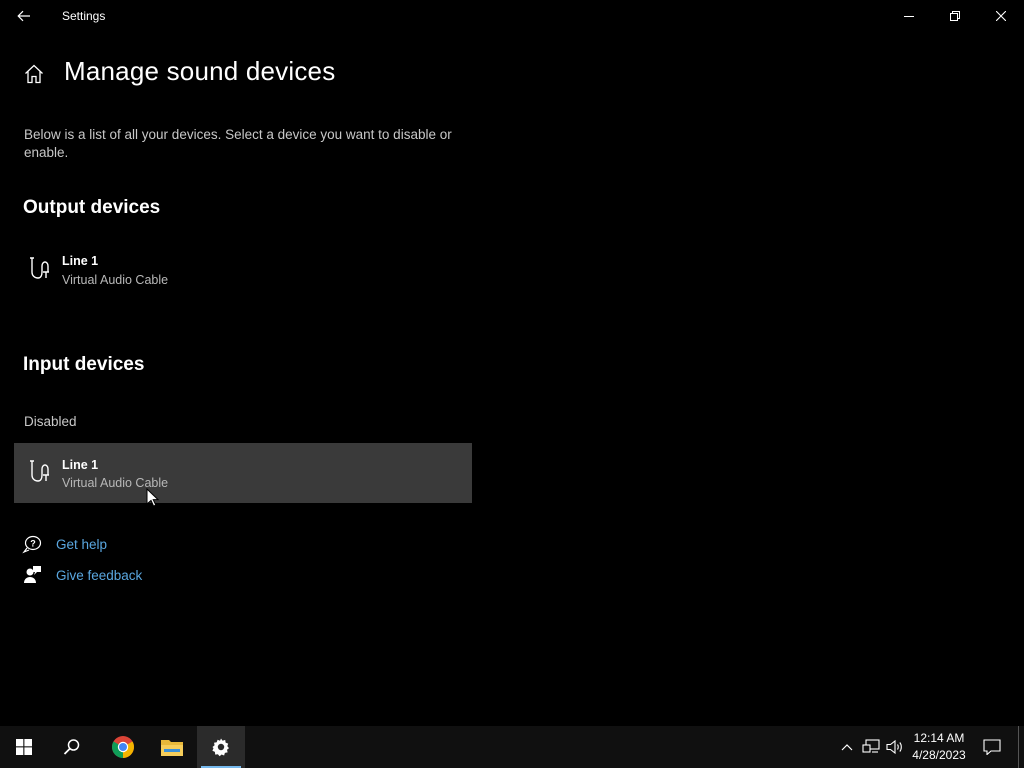 This screenshot has width=1024, height=768. I want to click on folder-icon, so click(172, 748).